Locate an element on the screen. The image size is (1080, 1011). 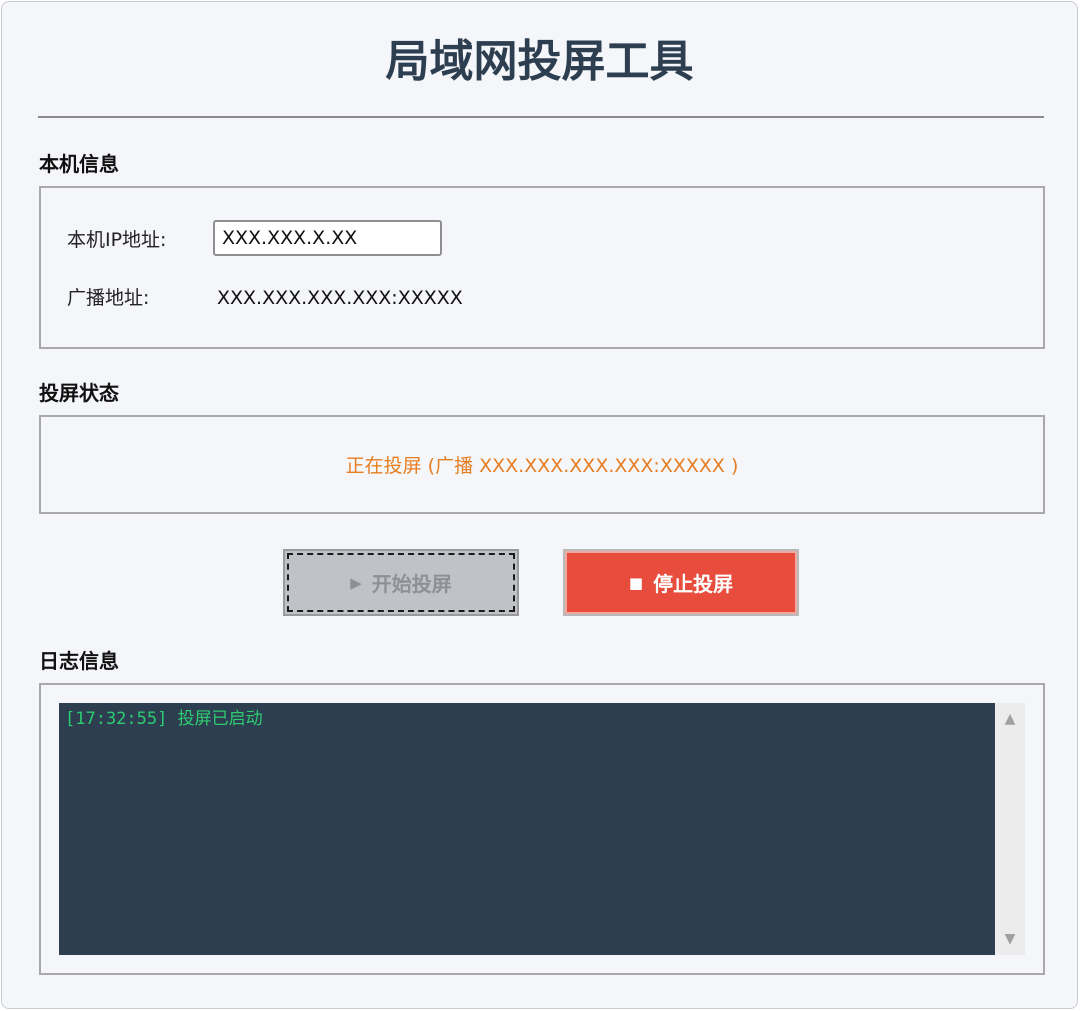
log-entry: [17:32:55] 投屏已启动 is located at coordinates (164, 719).